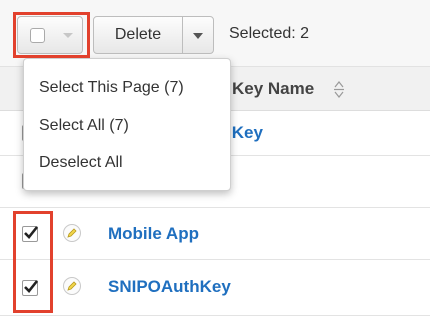 Image resolution: width=430 pixels, height=316 pixels. I want to click on selected-count: Selected: 2, so click(269, 33).